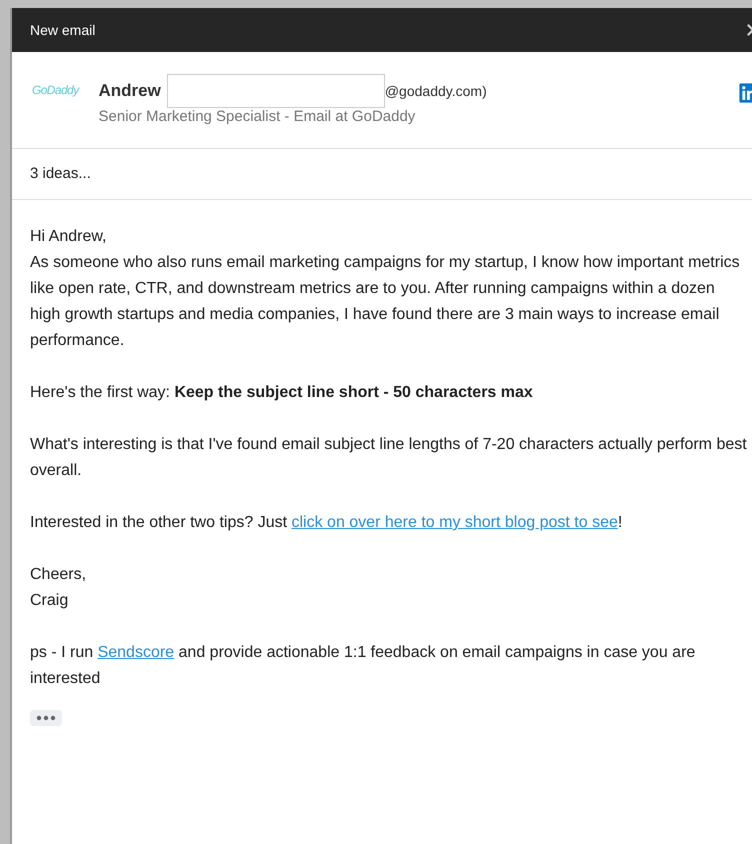 The height and width of the screenshot is (844, 752). I want to click on email-domain: @godaddy.com), so click(435, 91).